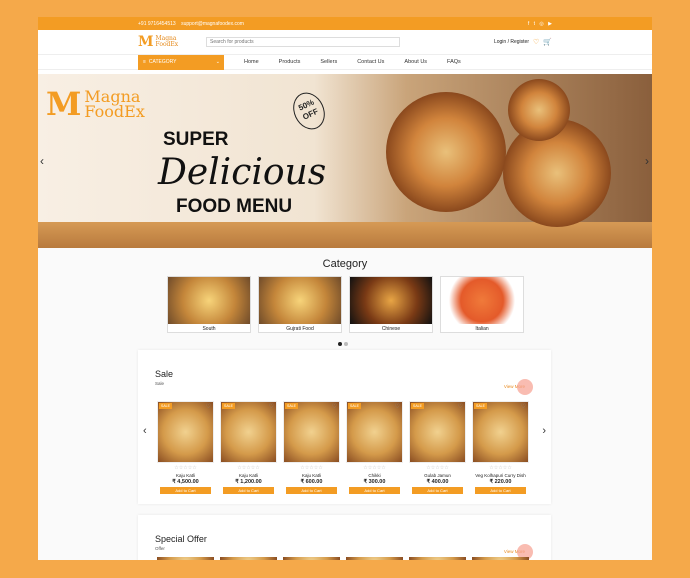  I want to click on email-text: support@magnafoodex.com, so click(212, 23).